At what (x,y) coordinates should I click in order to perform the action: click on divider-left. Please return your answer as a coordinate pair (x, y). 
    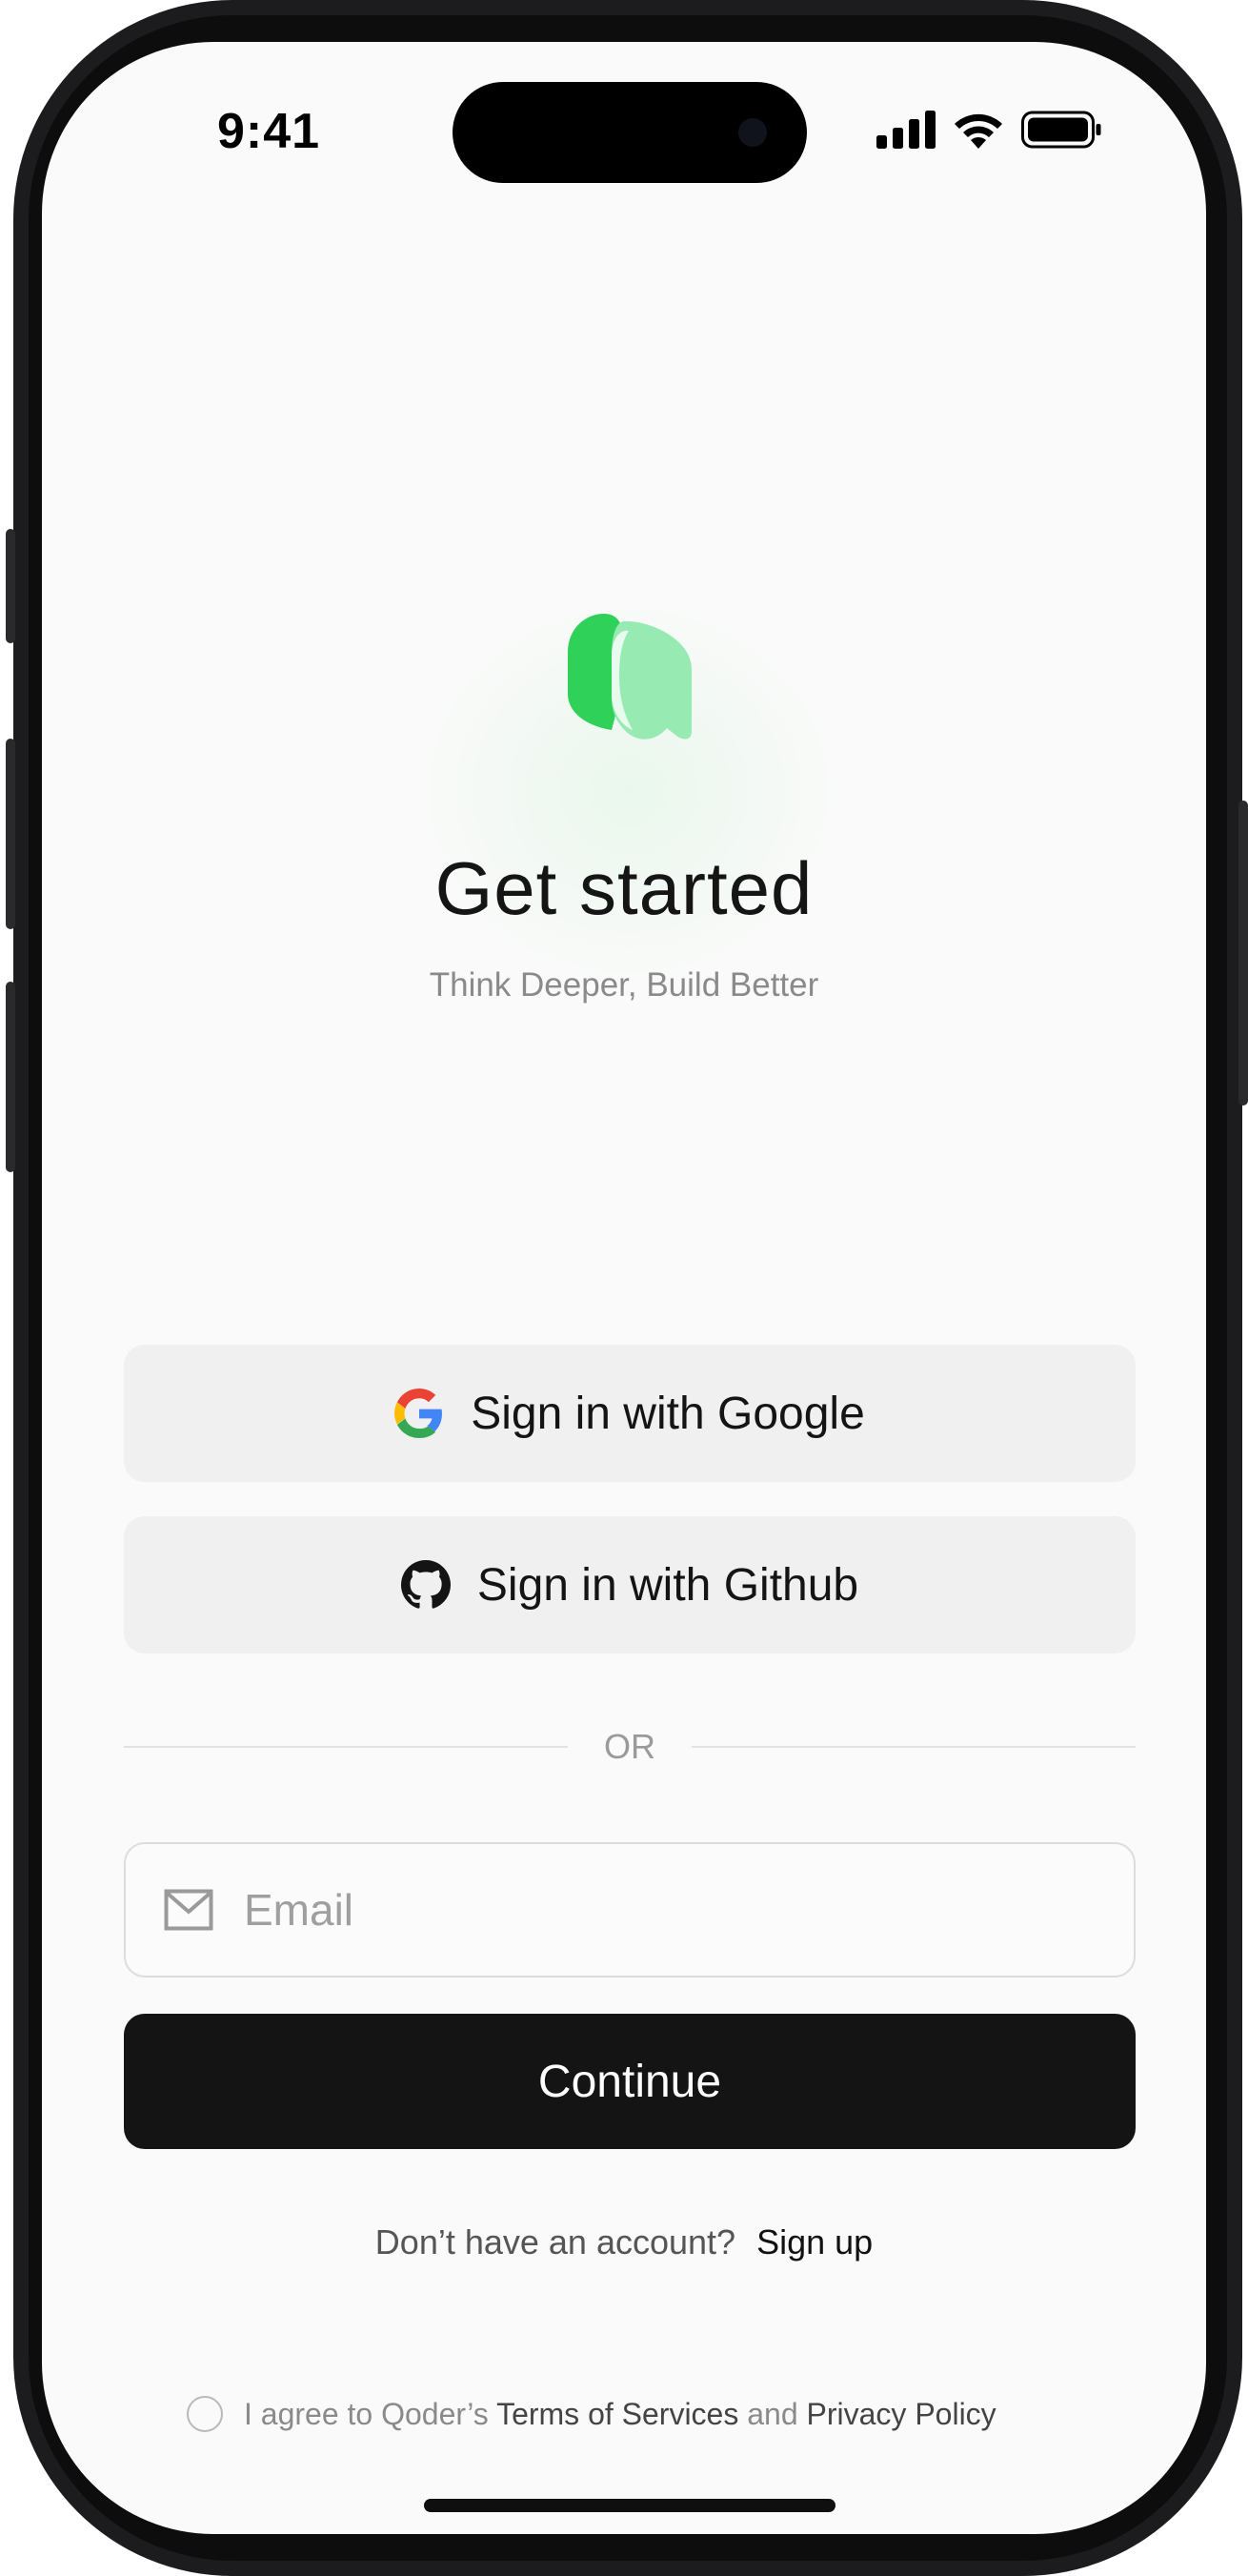
    Looking at the image, I should click on (346, 1747).